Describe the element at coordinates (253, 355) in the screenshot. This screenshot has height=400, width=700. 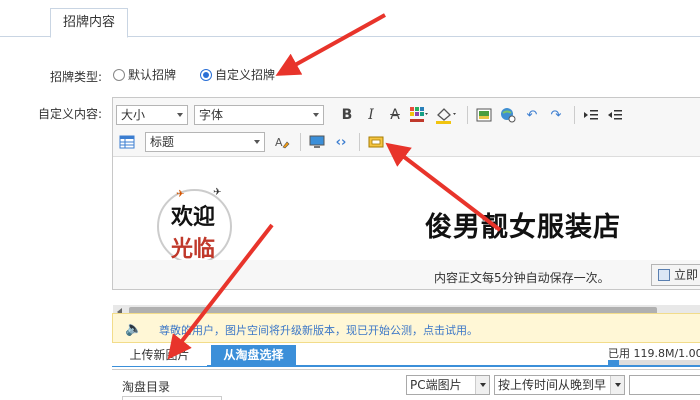
I see `tab-from-taopan: 从淘盘选择` at that location.